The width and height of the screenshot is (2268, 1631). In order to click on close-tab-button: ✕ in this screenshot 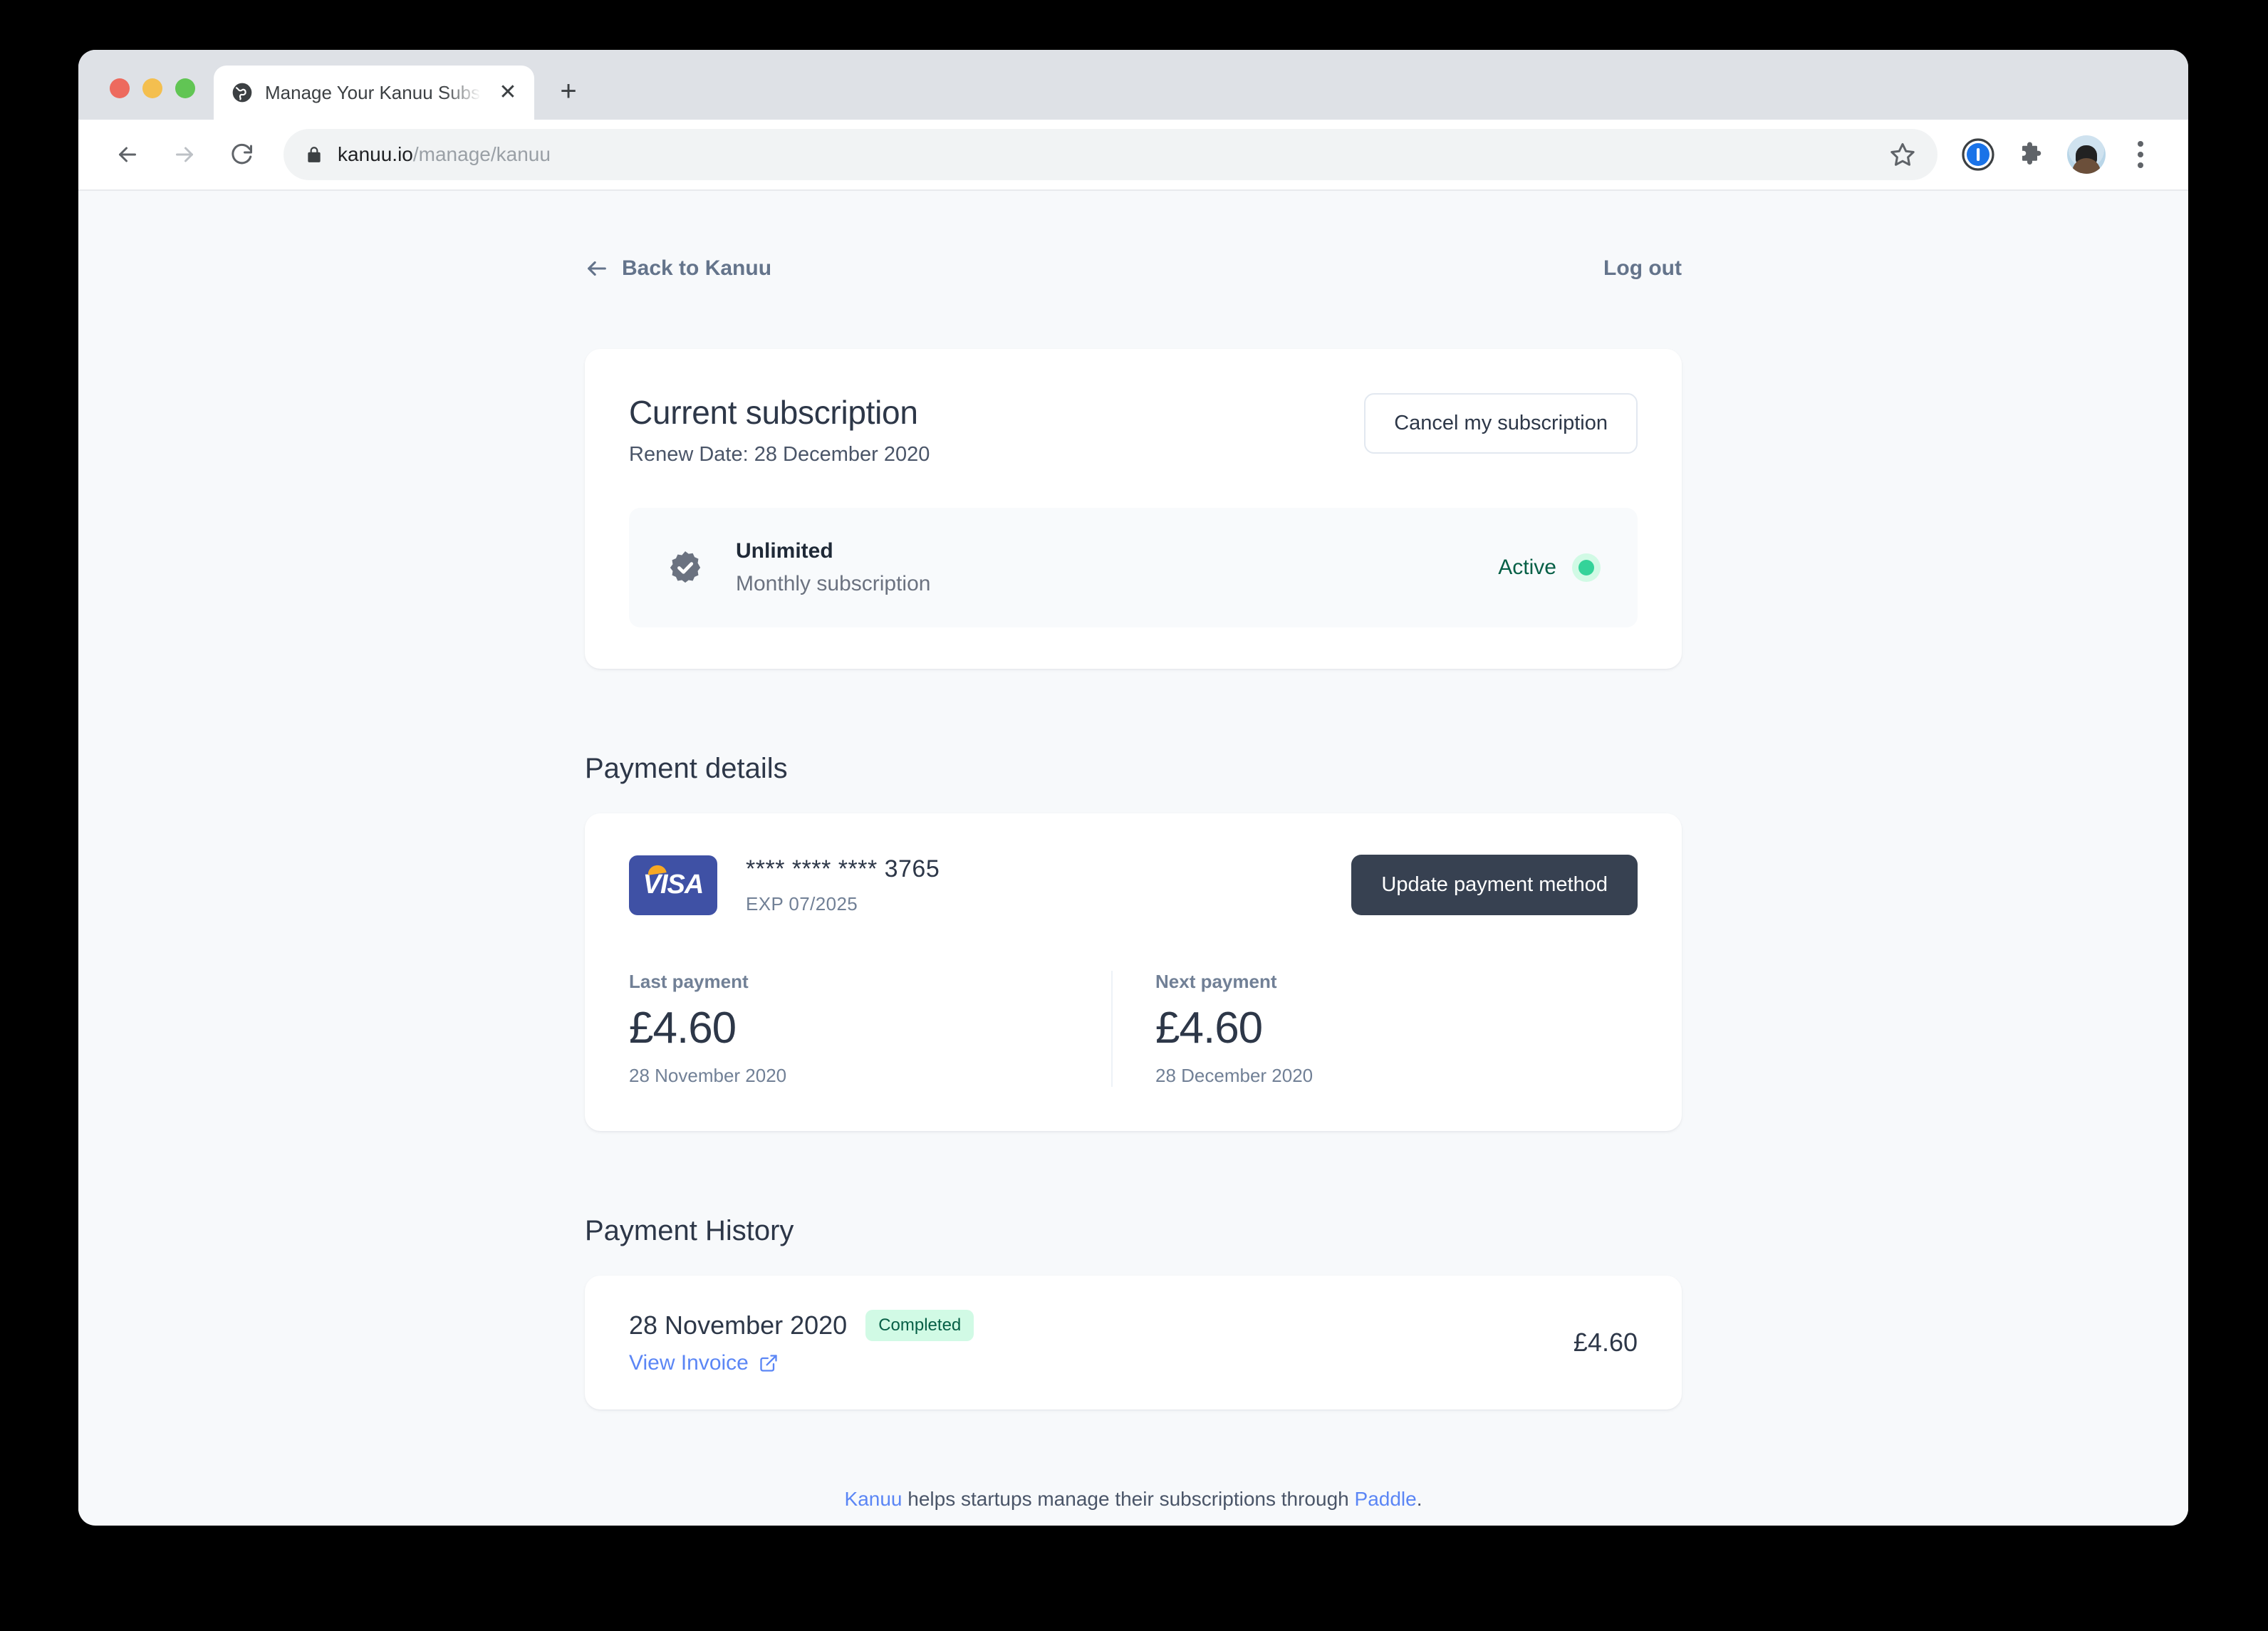, I will do `click(507, 92)`.